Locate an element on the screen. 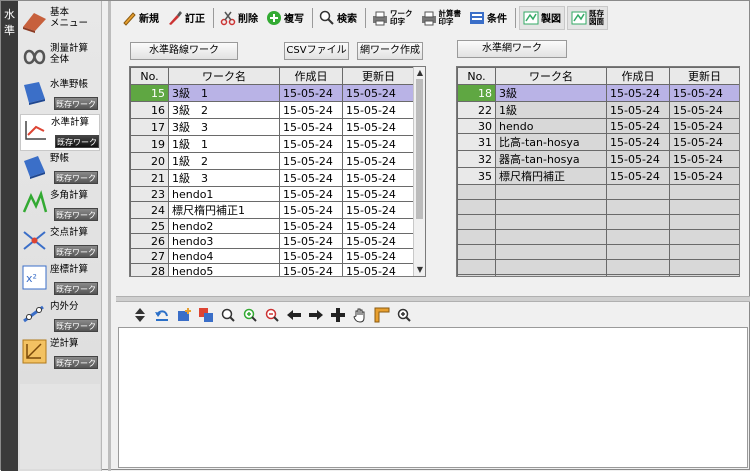 Image resolution: width=750 pixels, height=471 pixels. revise-button: 訂正 is located at coordinates (186, 18).